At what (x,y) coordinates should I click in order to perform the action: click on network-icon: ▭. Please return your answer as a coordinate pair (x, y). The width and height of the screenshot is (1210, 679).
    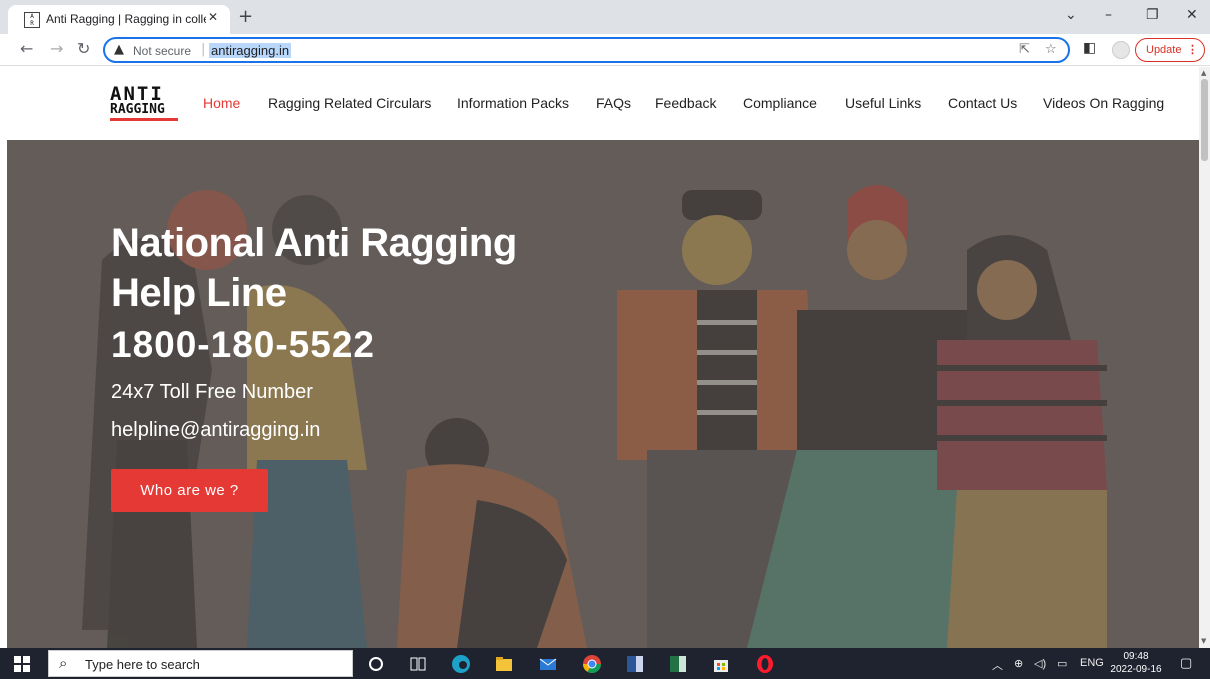
    Looking at the image, I should click on (1062, 663).